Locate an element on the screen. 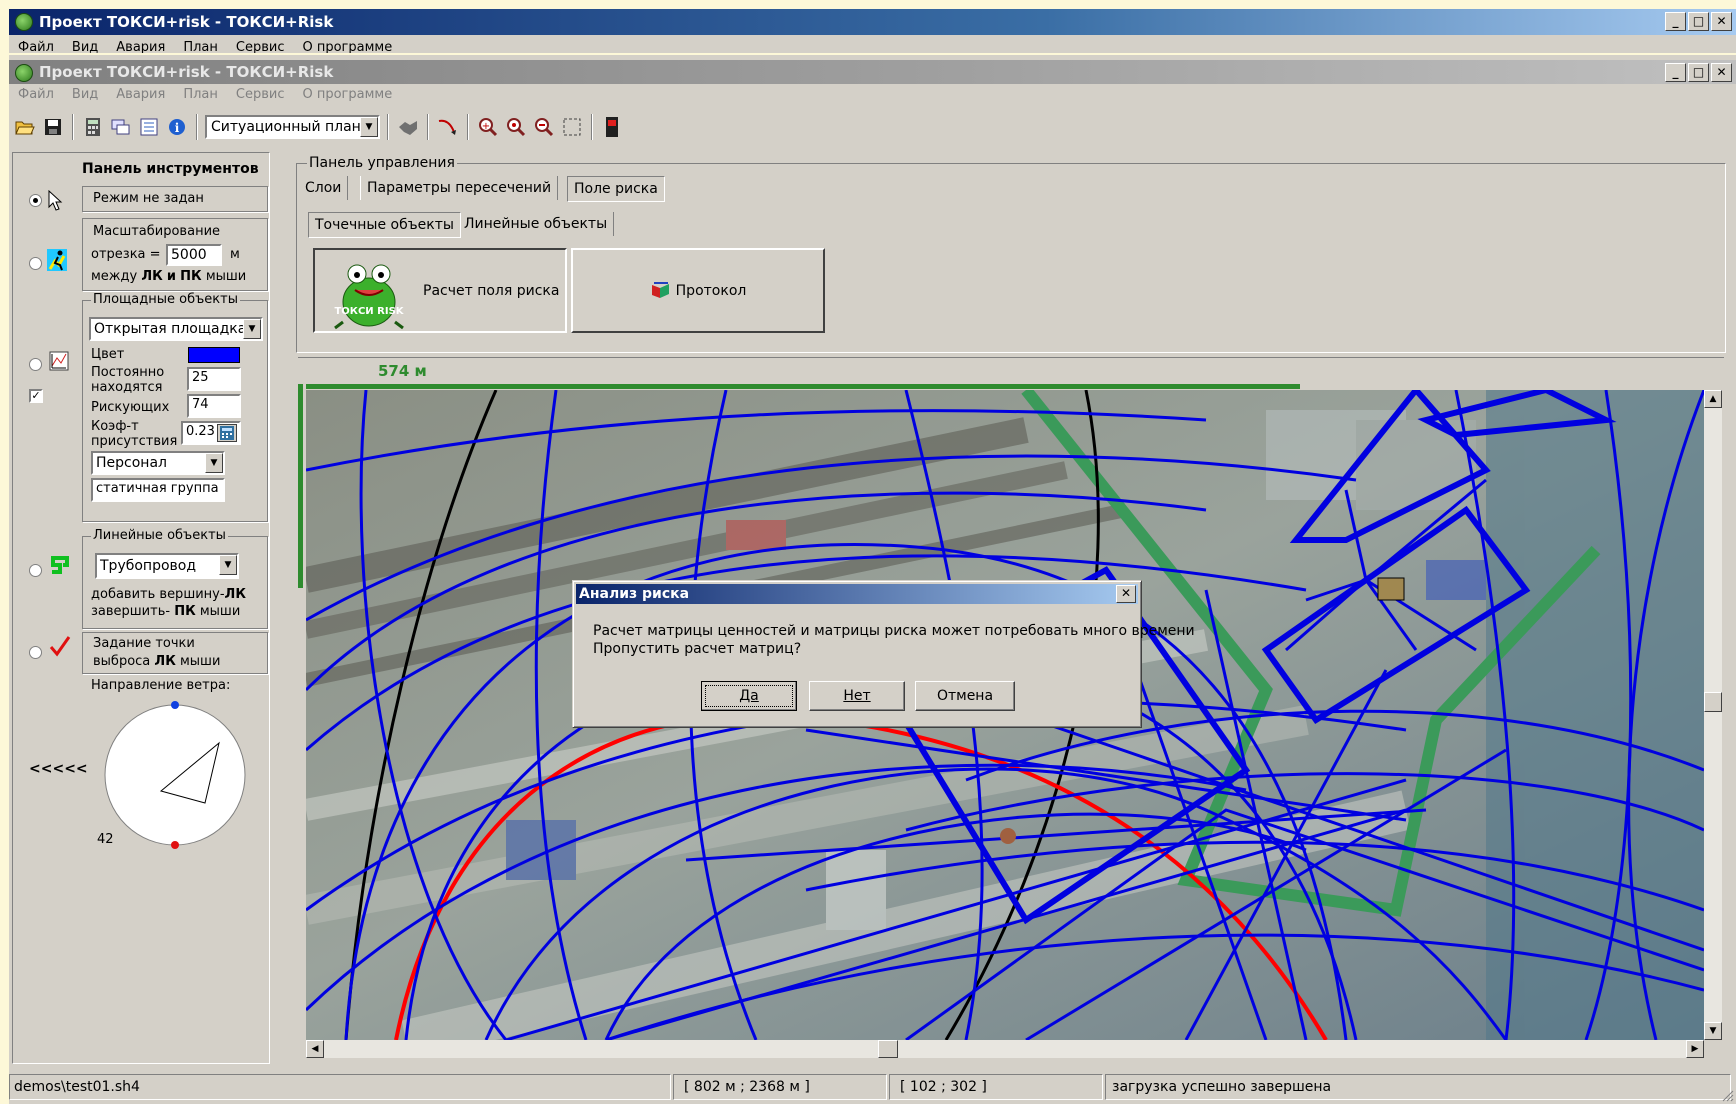 The width and height of the screenshot is (1736, 1104). tab-risk-field: Поле риска is located at coordinates (616, 189).